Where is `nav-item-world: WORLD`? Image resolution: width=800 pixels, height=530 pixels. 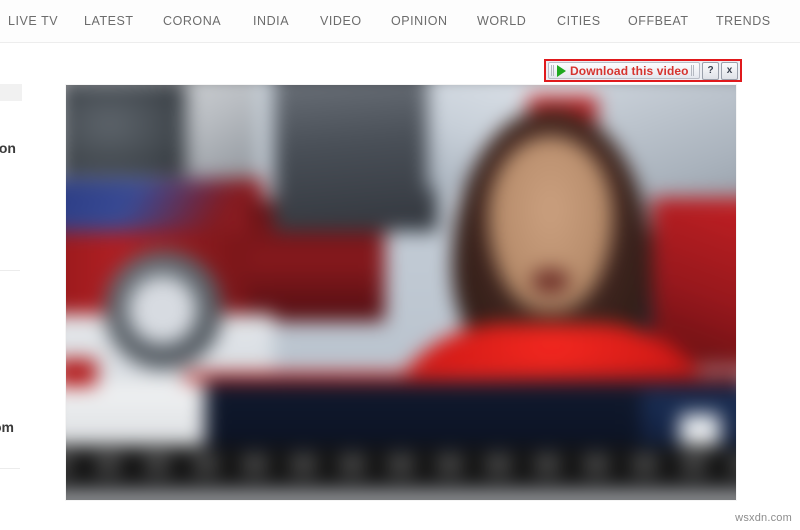
nav-item-world: WORLD is located at coordinates (501, 21).